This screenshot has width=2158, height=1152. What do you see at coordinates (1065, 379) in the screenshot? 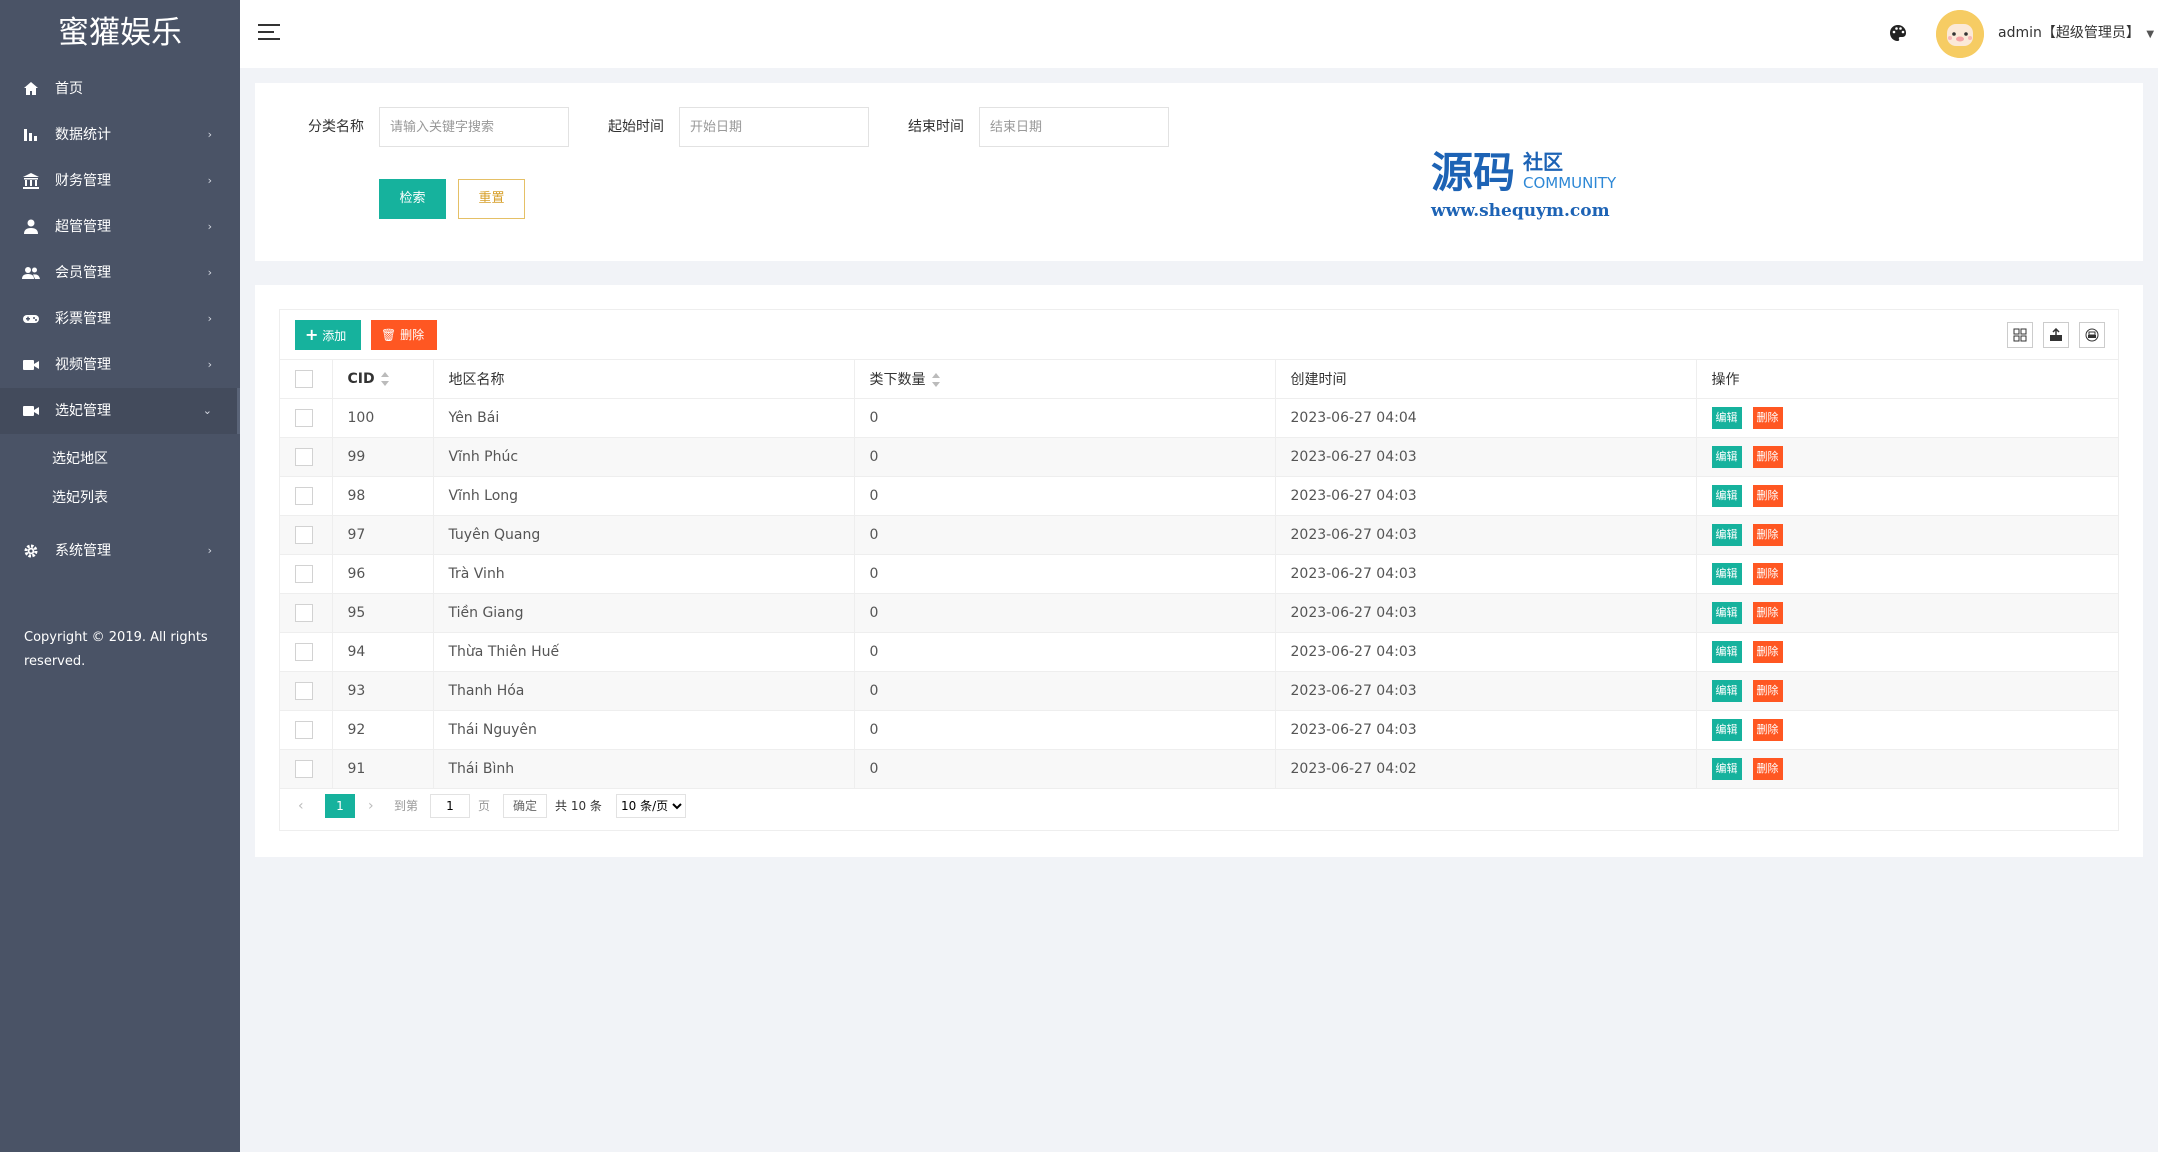
I see `column-header-count: 类下数量` at bounding box center [1065, 379].